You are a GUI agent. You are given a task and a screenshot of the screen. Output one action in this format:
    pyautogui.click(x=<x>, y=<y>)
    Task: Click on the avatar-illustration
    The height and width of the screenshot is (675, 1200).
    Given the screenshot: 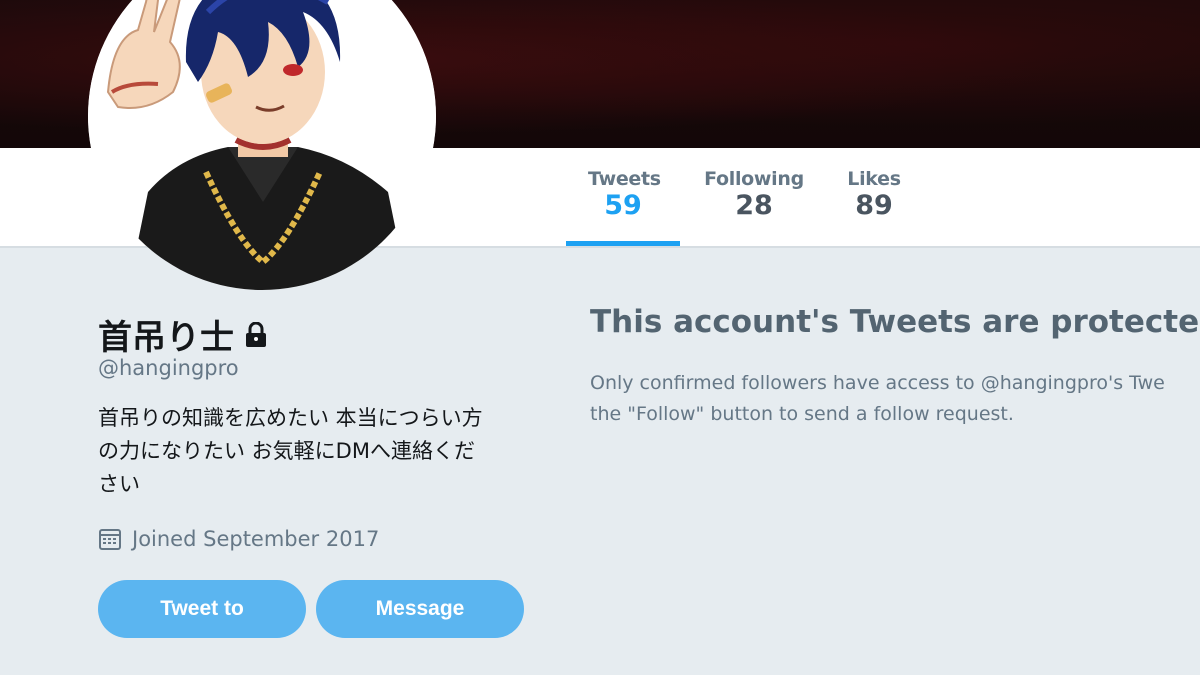 What is the action you would take?
    pyautogui.click(x=262, y=145)
    